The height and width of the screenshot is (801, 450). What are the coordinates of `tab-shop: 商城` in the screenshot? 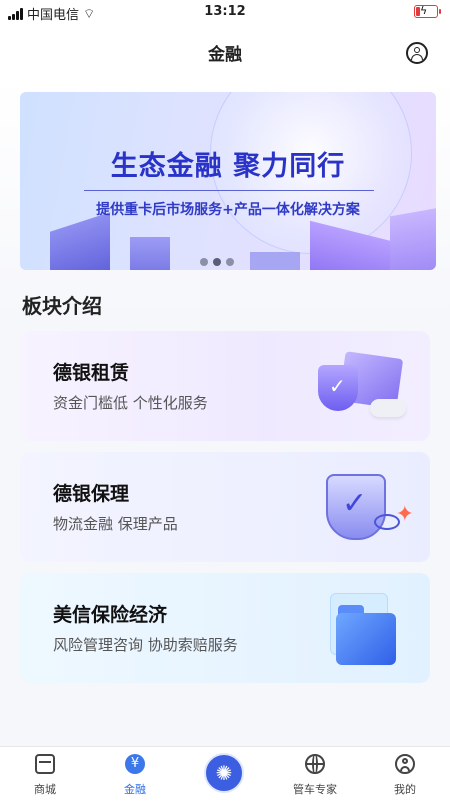 It's located at (45, 774).